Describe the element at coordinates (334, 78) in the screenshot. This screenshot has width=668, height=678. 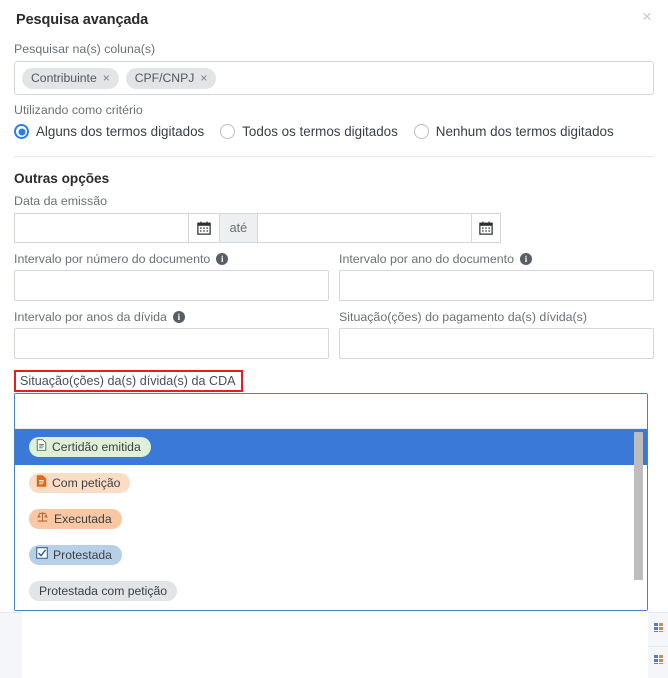
I see `search-columns-input: Contribuinte × CPF/CNPJ ×` at that location.